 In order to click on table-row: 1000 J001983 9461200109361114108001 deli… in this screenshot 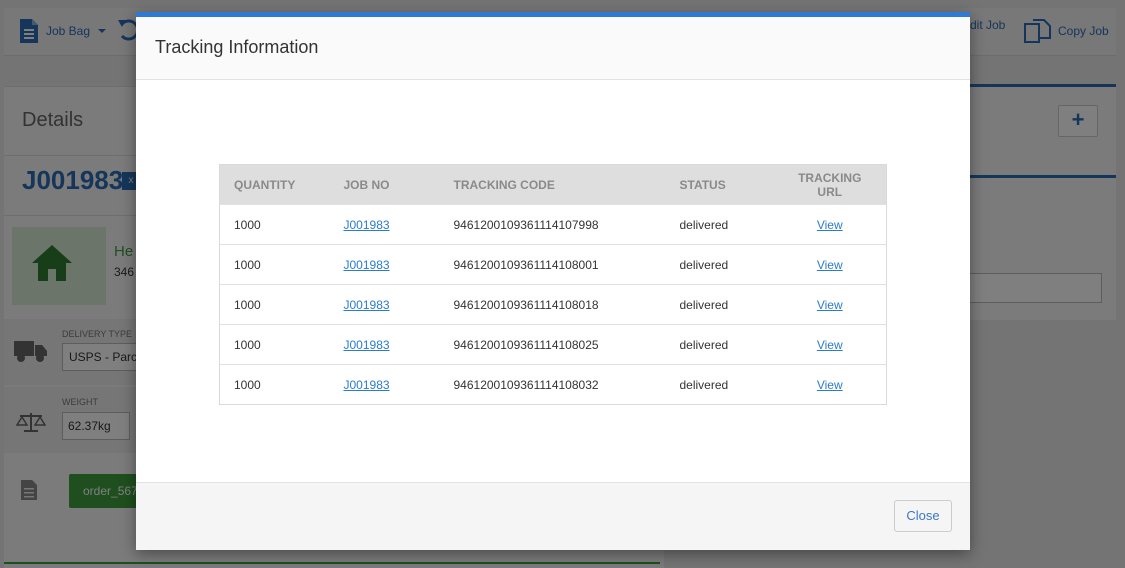, I will do `click(553, 264)`.